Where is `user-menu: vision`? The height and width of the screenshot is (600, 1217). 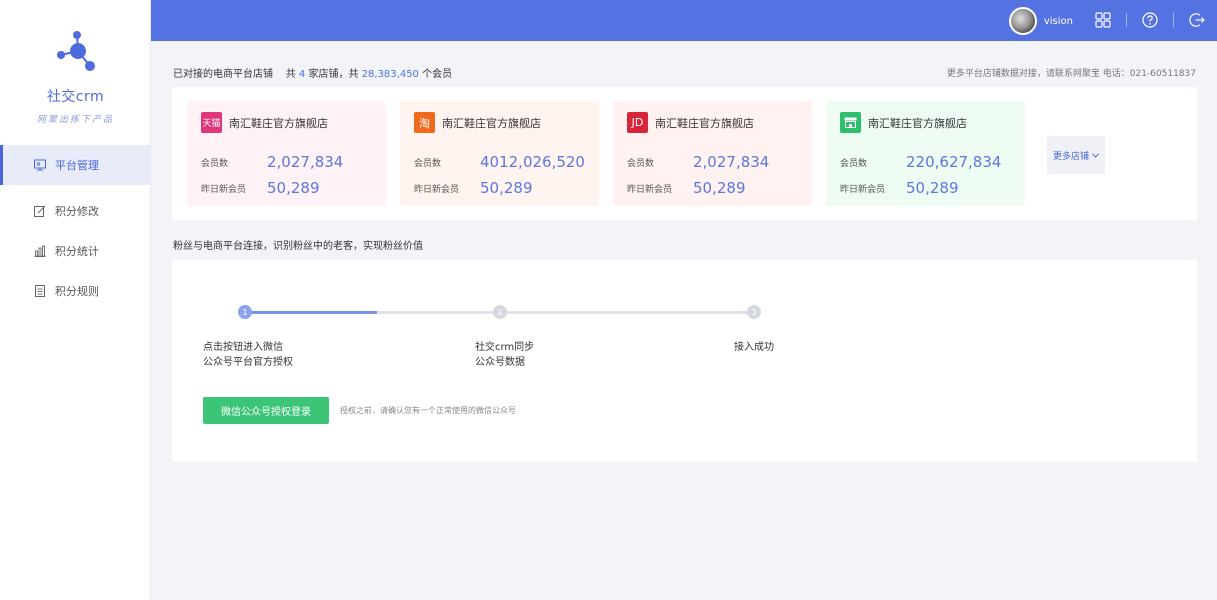
user-menu: vision is located at coordinates (1040, 21).